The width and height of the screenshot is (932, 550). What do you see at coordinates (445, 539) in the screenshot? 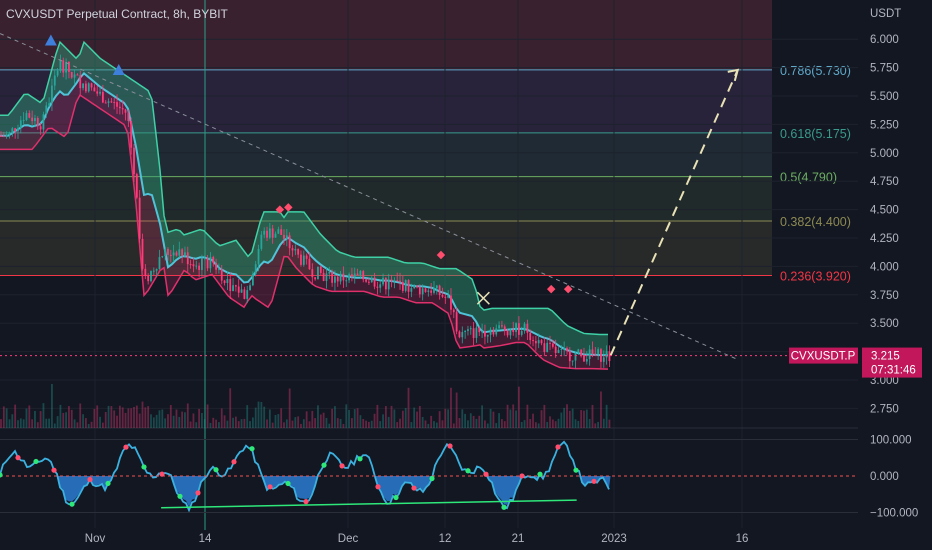
I see `time-tick-label: 12` at bounding box center [445, 539].